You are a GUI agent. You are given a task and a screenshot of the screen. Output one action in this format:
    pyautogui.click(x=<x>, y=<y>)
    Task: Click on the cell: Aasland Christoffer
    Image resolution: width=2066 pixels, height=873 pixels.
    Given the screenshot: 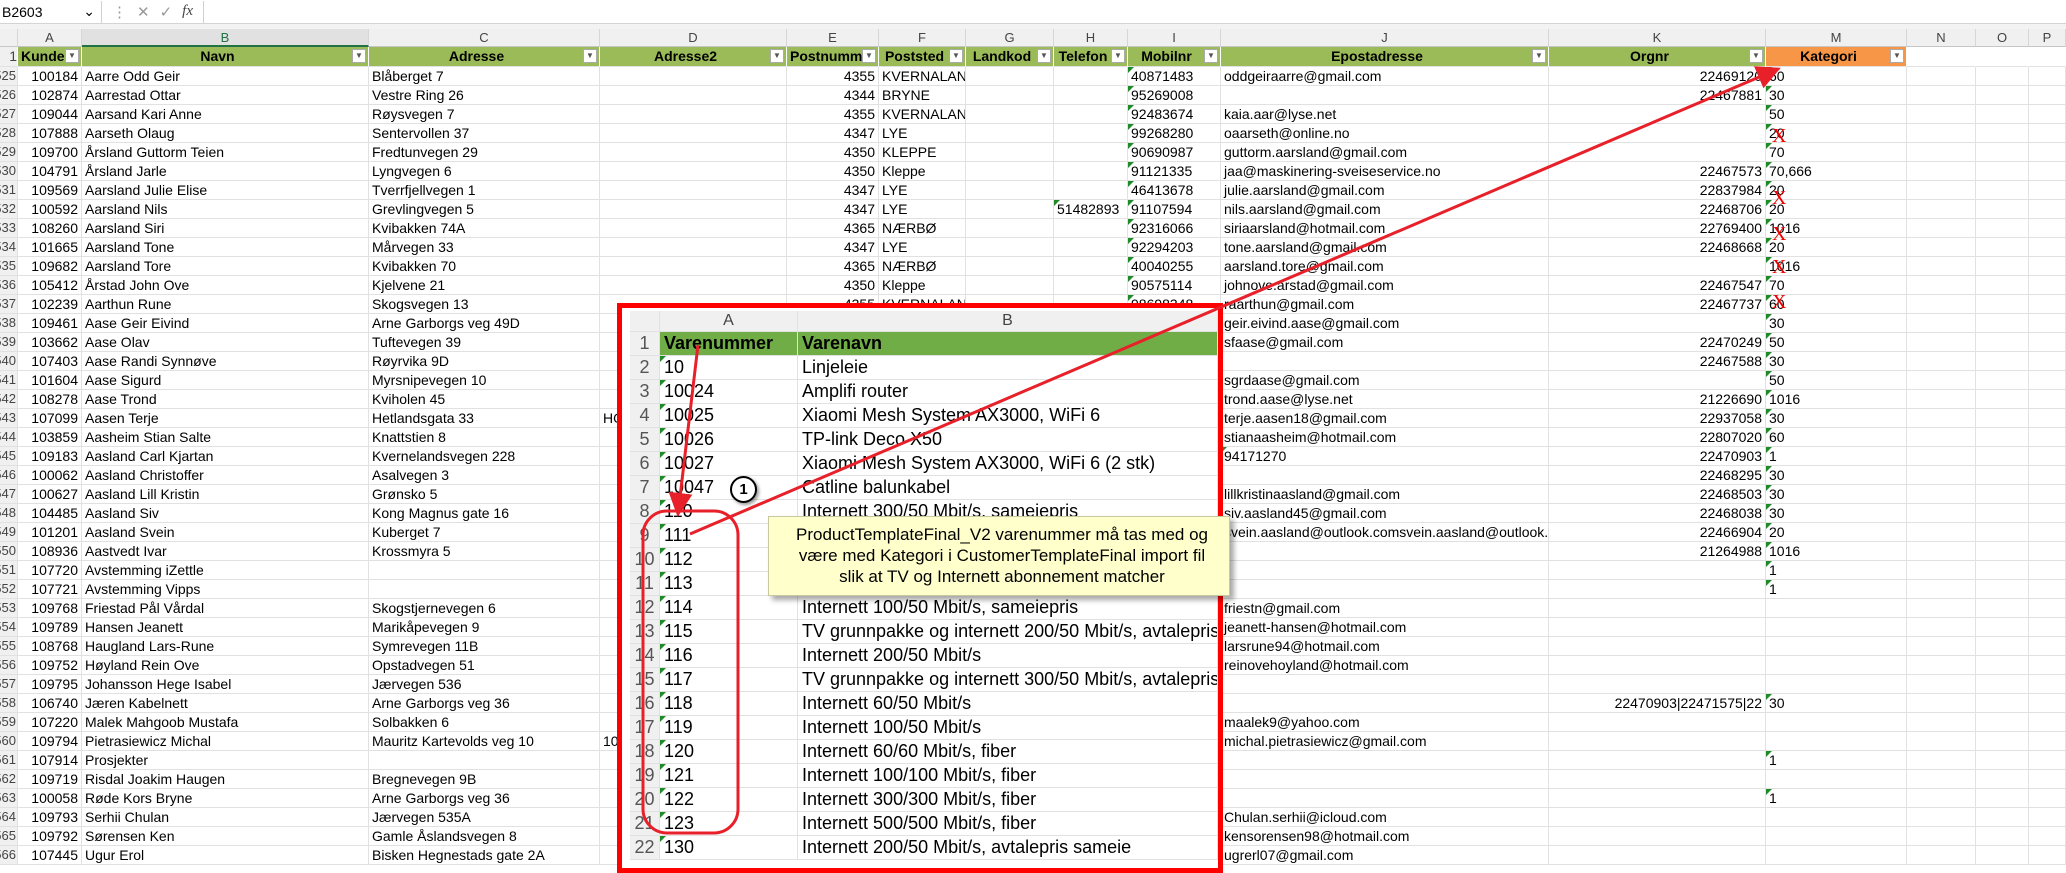 What is the action you would take?
    pyautogui.click(x=225, y=475)
    